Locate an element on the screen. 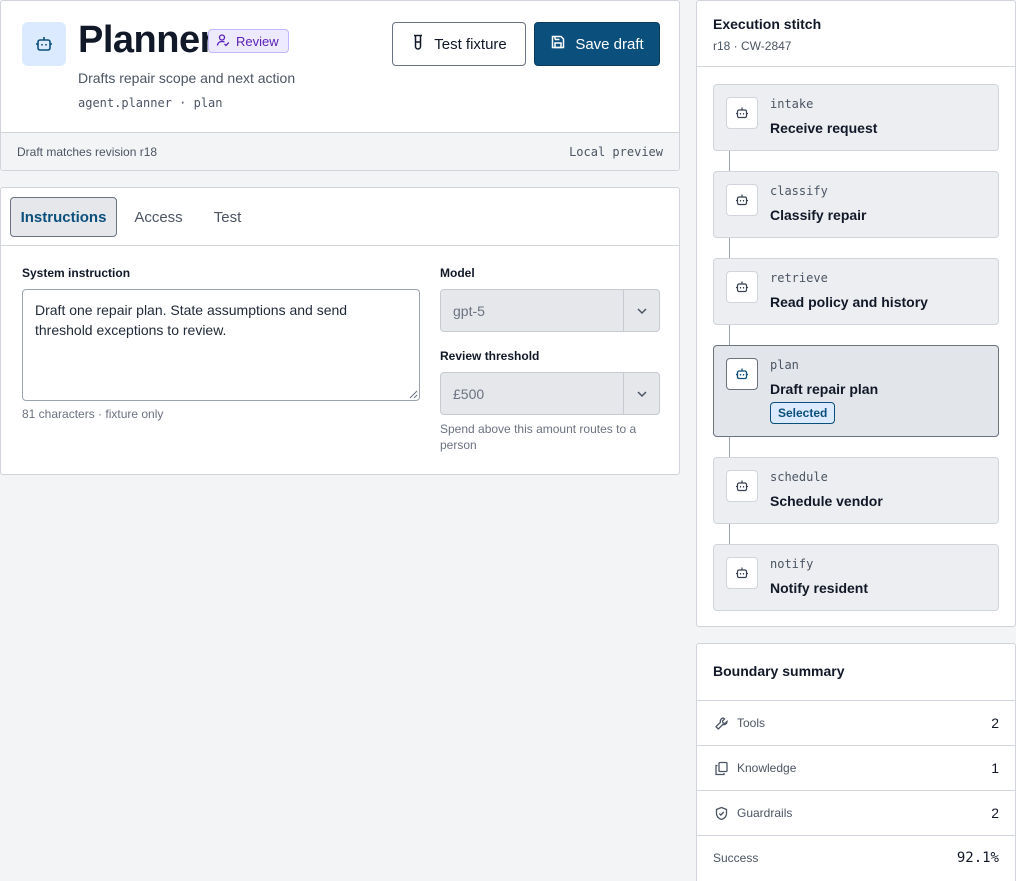  system-instruction-label: System instruction is located at coordinates (76, 273).